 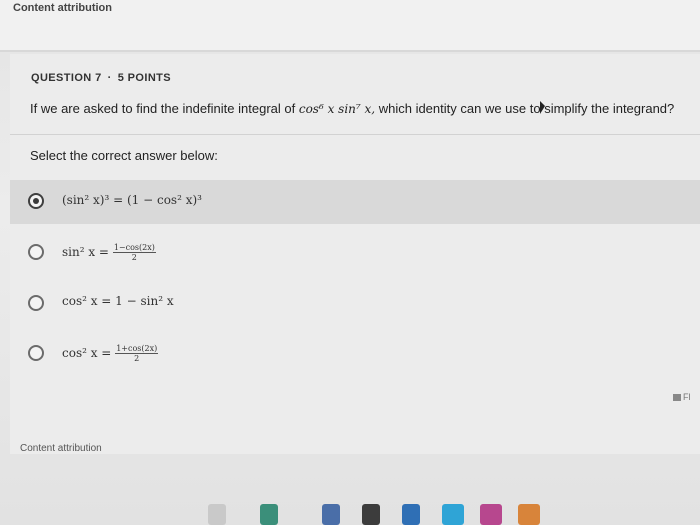 I want to click on answer-option-1: (sin² x)³ = (1 − cos² x)³, so click(x=355, y=202).